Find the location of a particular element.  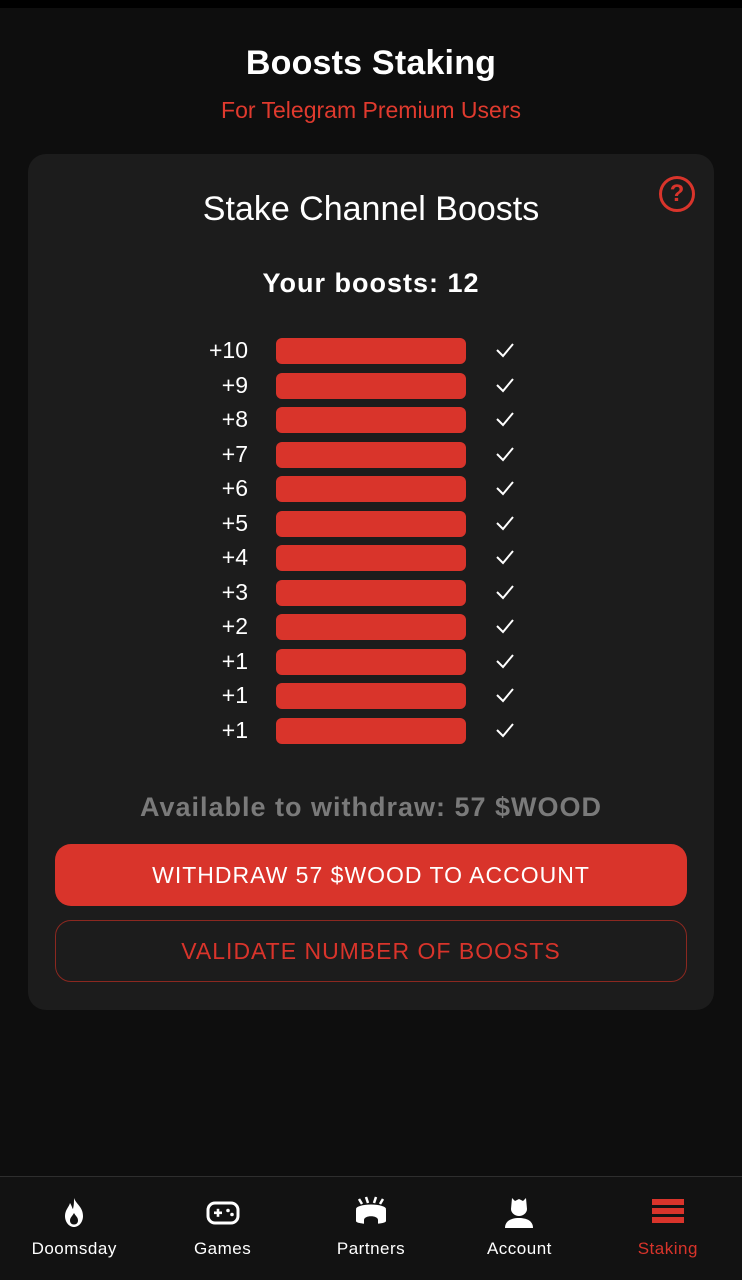

boost-row-label: +10 is located at coordinates (228, 350).